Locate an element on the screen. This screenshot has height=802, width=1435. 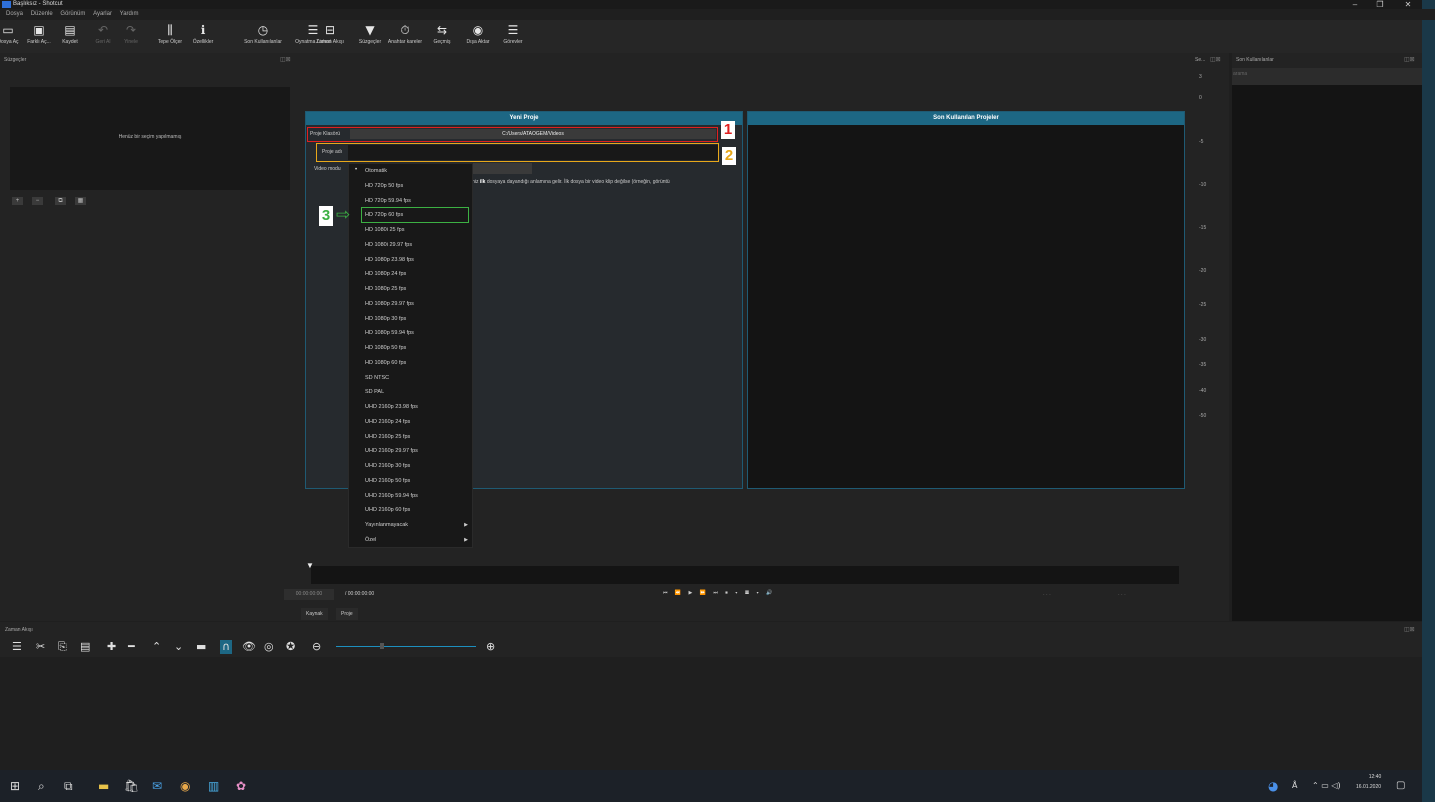
toolbar-button-history: ⇆ Geçmiş is located at coordinates (442, 34).